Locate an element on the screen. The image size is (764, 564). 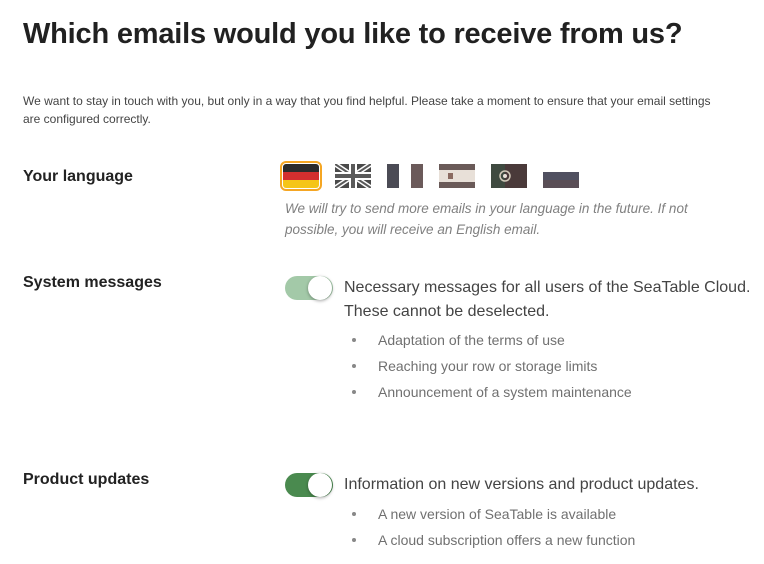
flag-russian is located at coordinates (561, 176).